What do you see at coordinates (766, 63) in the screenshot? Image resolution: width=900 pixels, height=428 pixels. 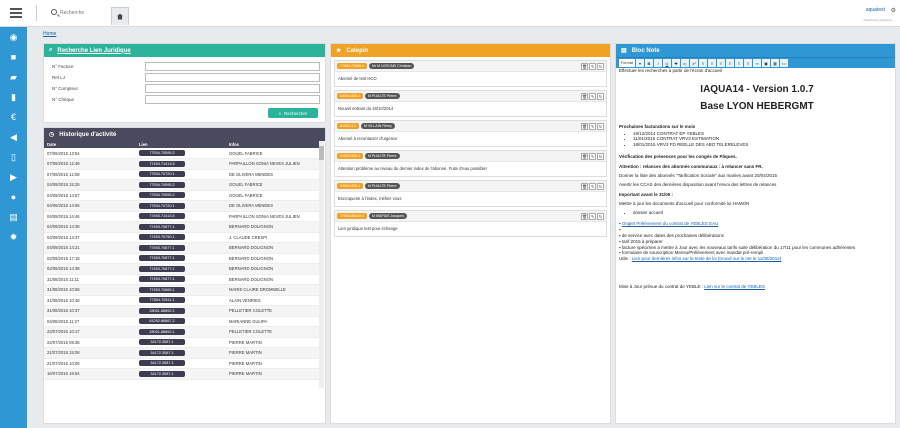 I see `image-icon: ▣` at bounding box center [766, 63].